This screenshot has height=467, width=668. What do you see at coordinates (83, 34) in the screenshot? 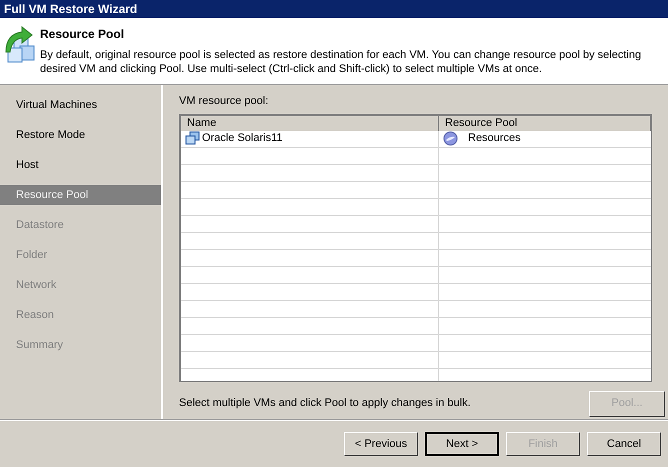
I see `page-title: Resource Pool` at bounding box center [83, 34].